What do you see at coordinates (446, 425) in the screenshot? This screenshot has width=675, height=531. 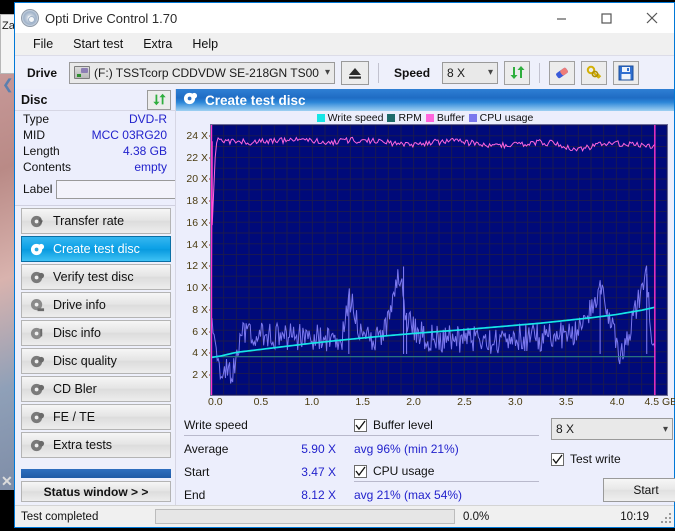 I see `buffer-level-checkbox-row: Buffer level` at bounding box center [446, 425].